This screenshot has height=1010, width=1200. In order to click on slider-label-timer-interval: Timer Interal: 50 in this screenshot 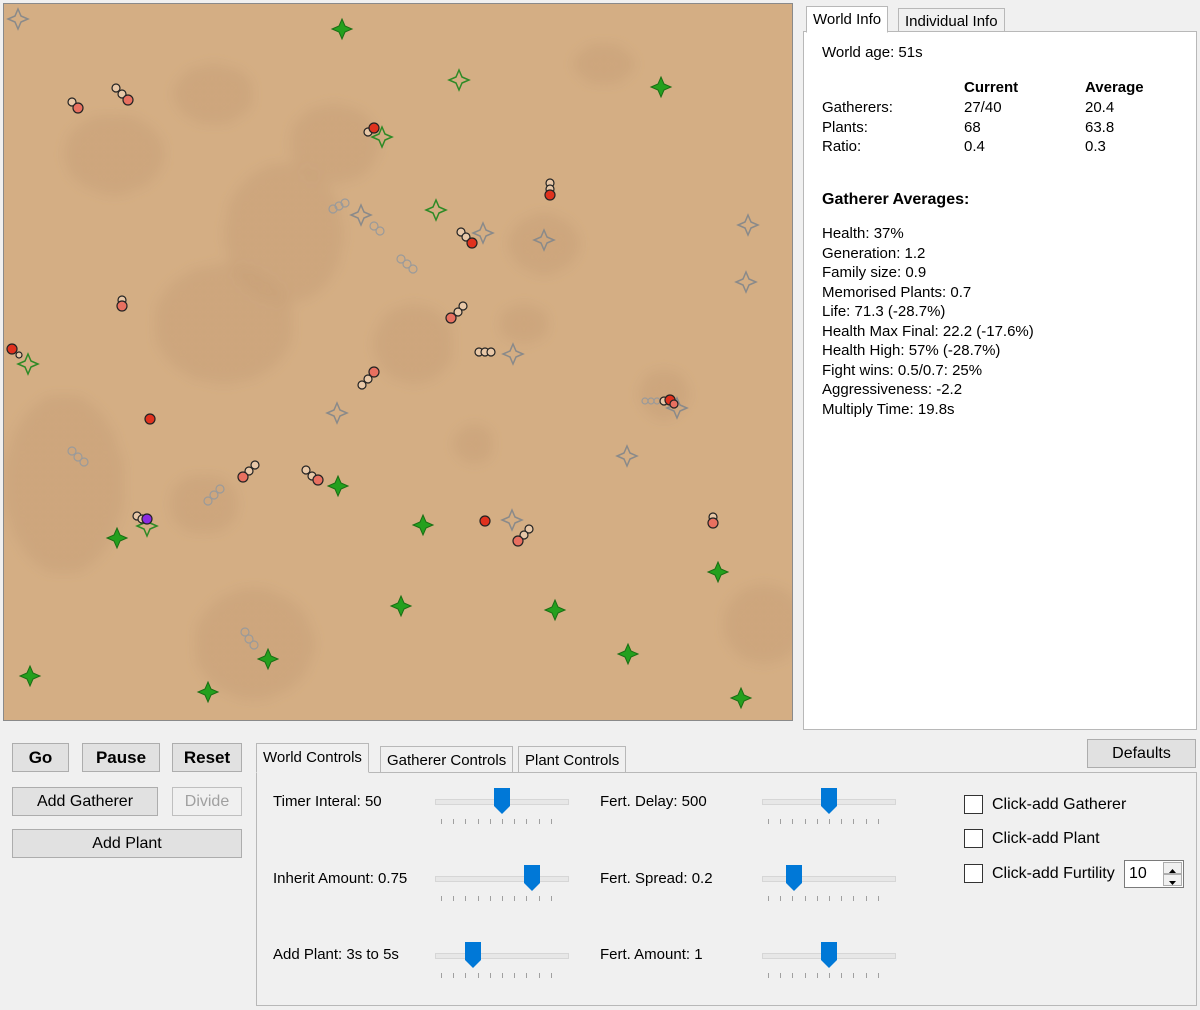, I will do `click(327, 801)`.